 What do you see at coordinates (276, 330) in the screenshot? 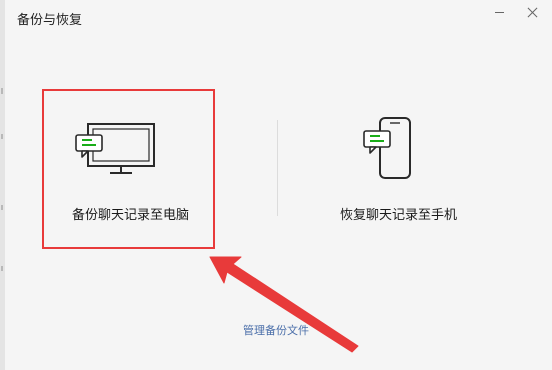
I see `manage-backup-files-link: 管理备份文件` at bounding box center [276, 330].